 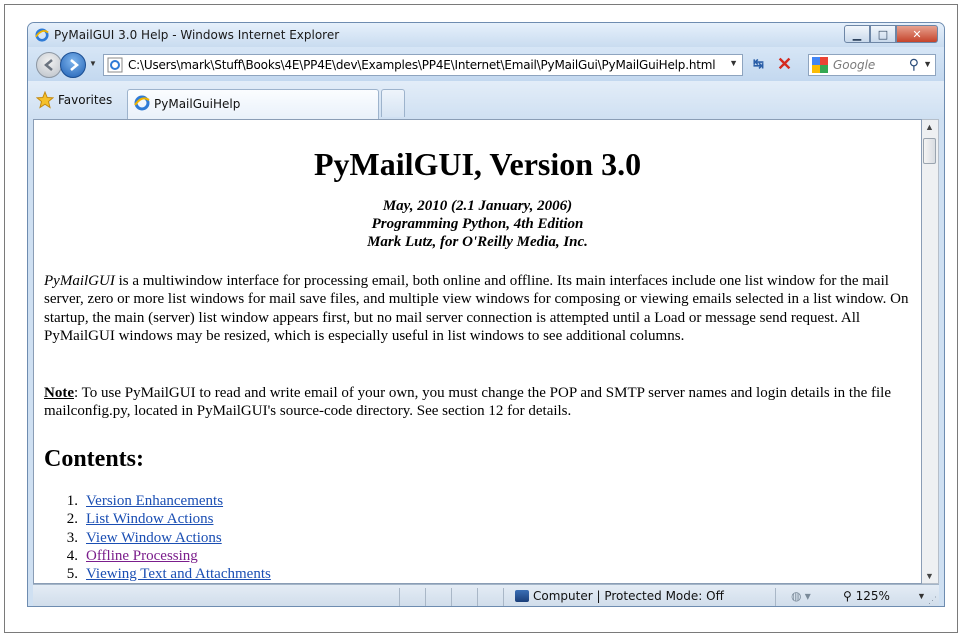 I want to click on refresh-icon: ↹, so click(x=763, y=65).